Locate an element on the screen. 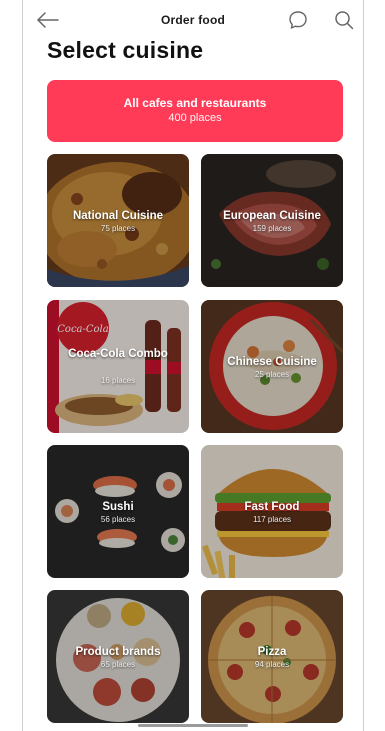 The height and width of the screenshot is (731, 385). category-count: 75 places is located at coordinates (118, 228).